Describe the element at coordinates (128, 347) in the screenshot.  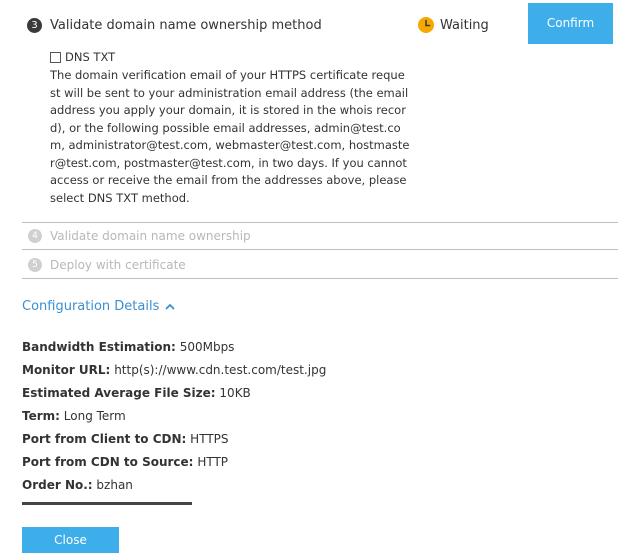
I see `detail-bandwidth: Bandwidth Estimation: 500Mbps` at that location.